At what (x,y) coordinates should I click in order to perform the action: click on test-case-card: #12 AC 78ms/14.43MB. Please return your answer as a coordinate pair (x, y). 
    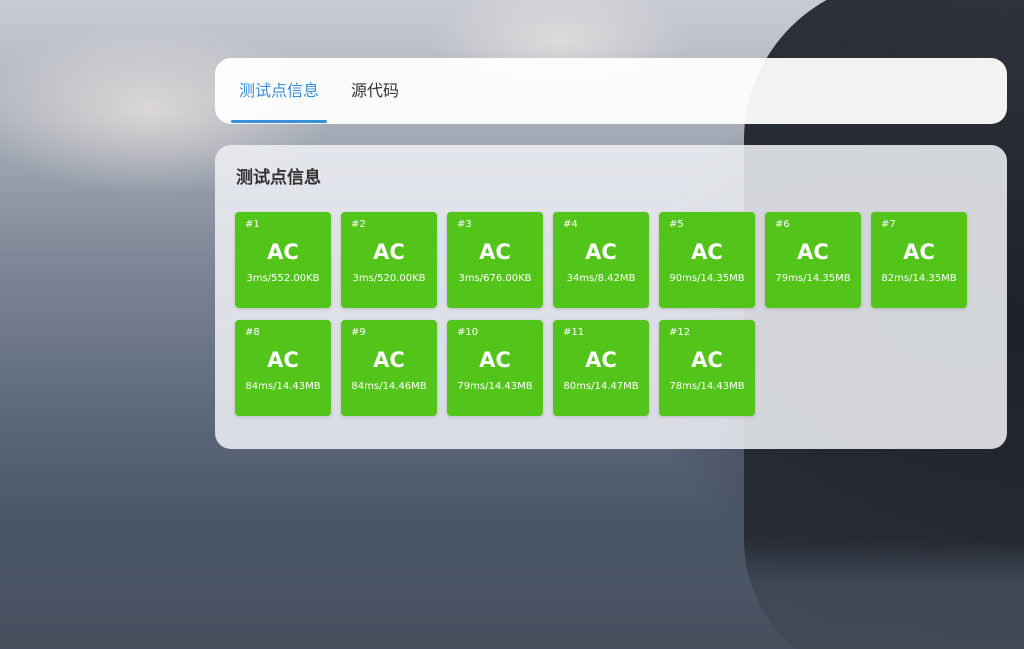
    Looking at the image, I should click on (707, 368).